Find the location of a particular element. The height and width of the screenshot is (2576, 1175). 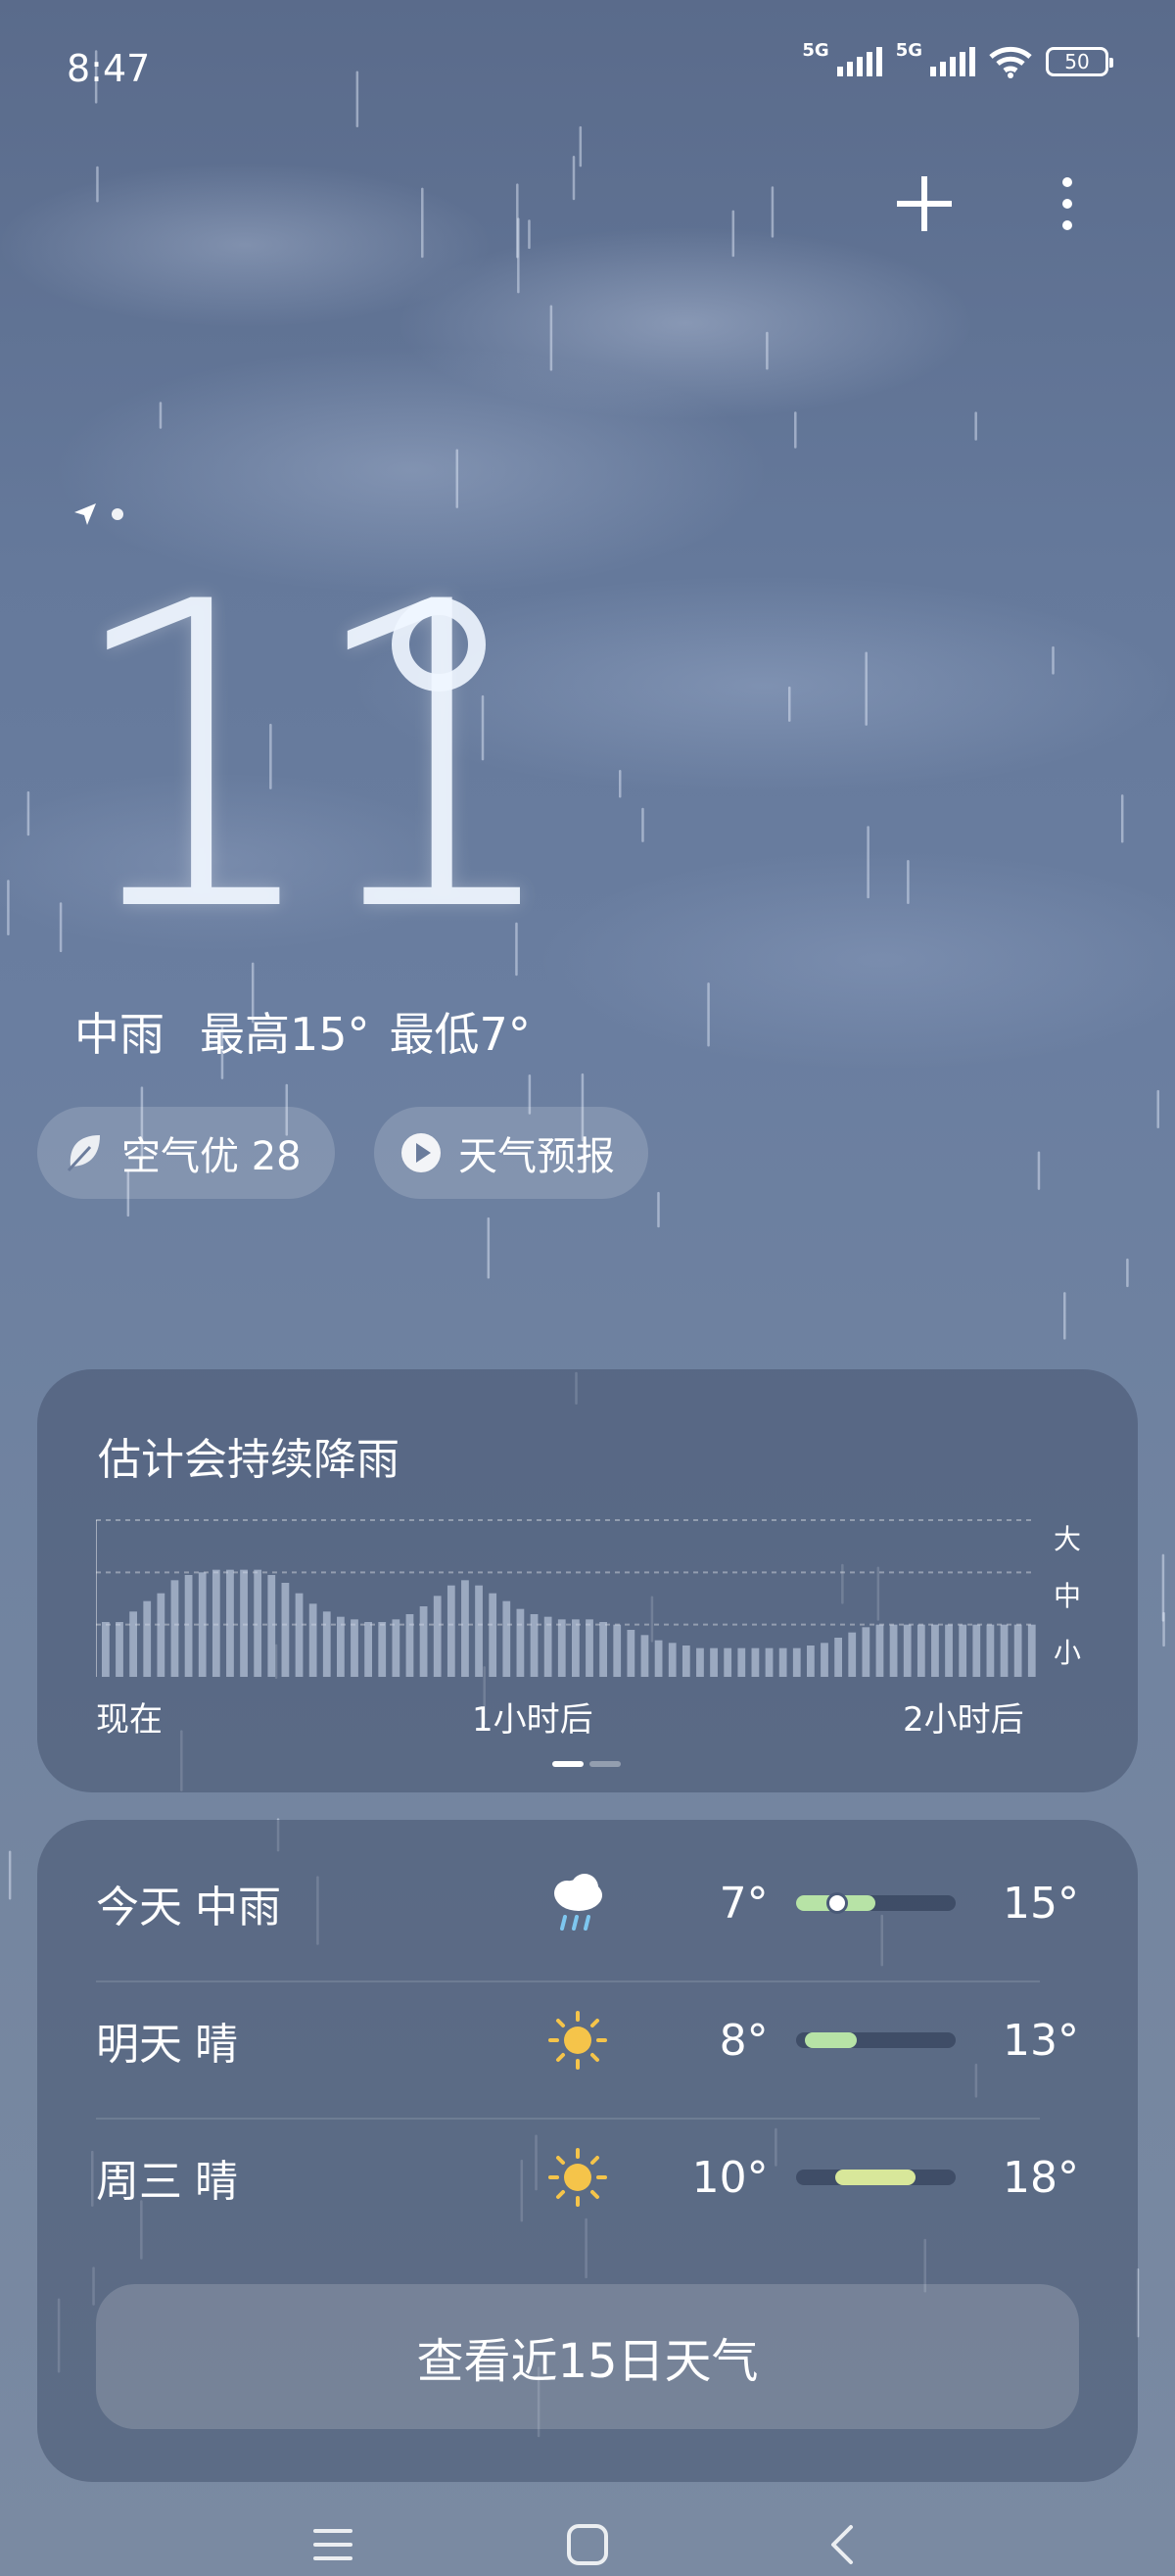

forecast-row-tomorrow: 明天 晴 8° 13° is located at coordinates (587, 2041).